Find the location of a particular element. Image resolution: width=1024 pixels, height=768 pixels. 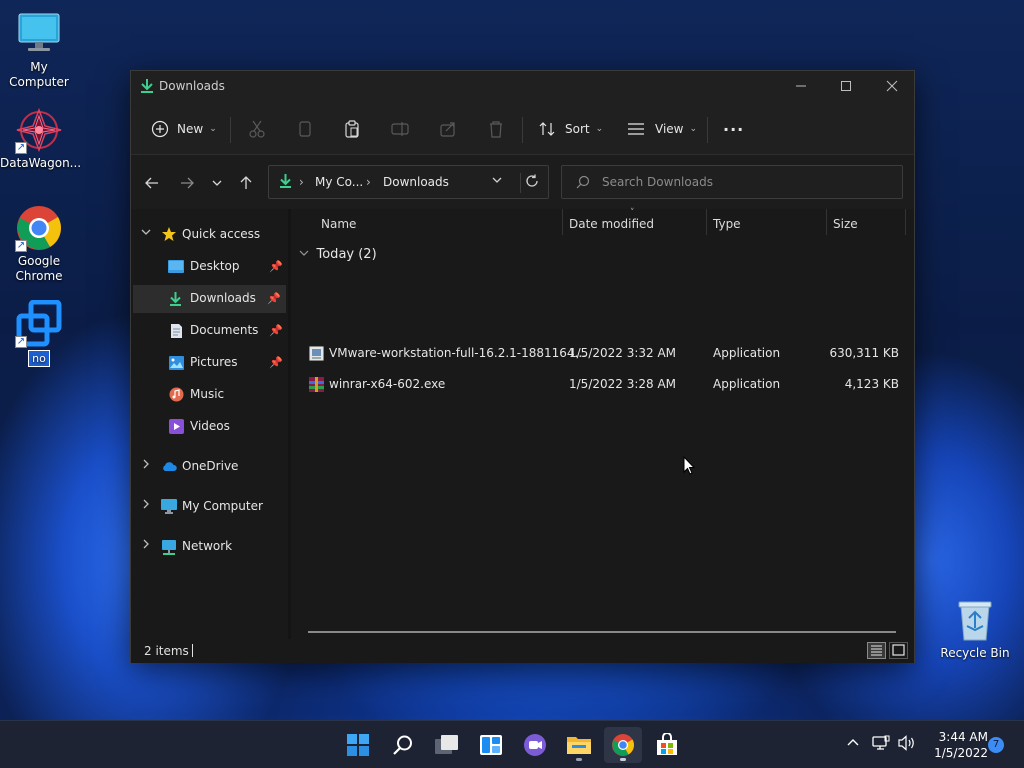

item-count: 2 items is located at coordinates (166, 651).